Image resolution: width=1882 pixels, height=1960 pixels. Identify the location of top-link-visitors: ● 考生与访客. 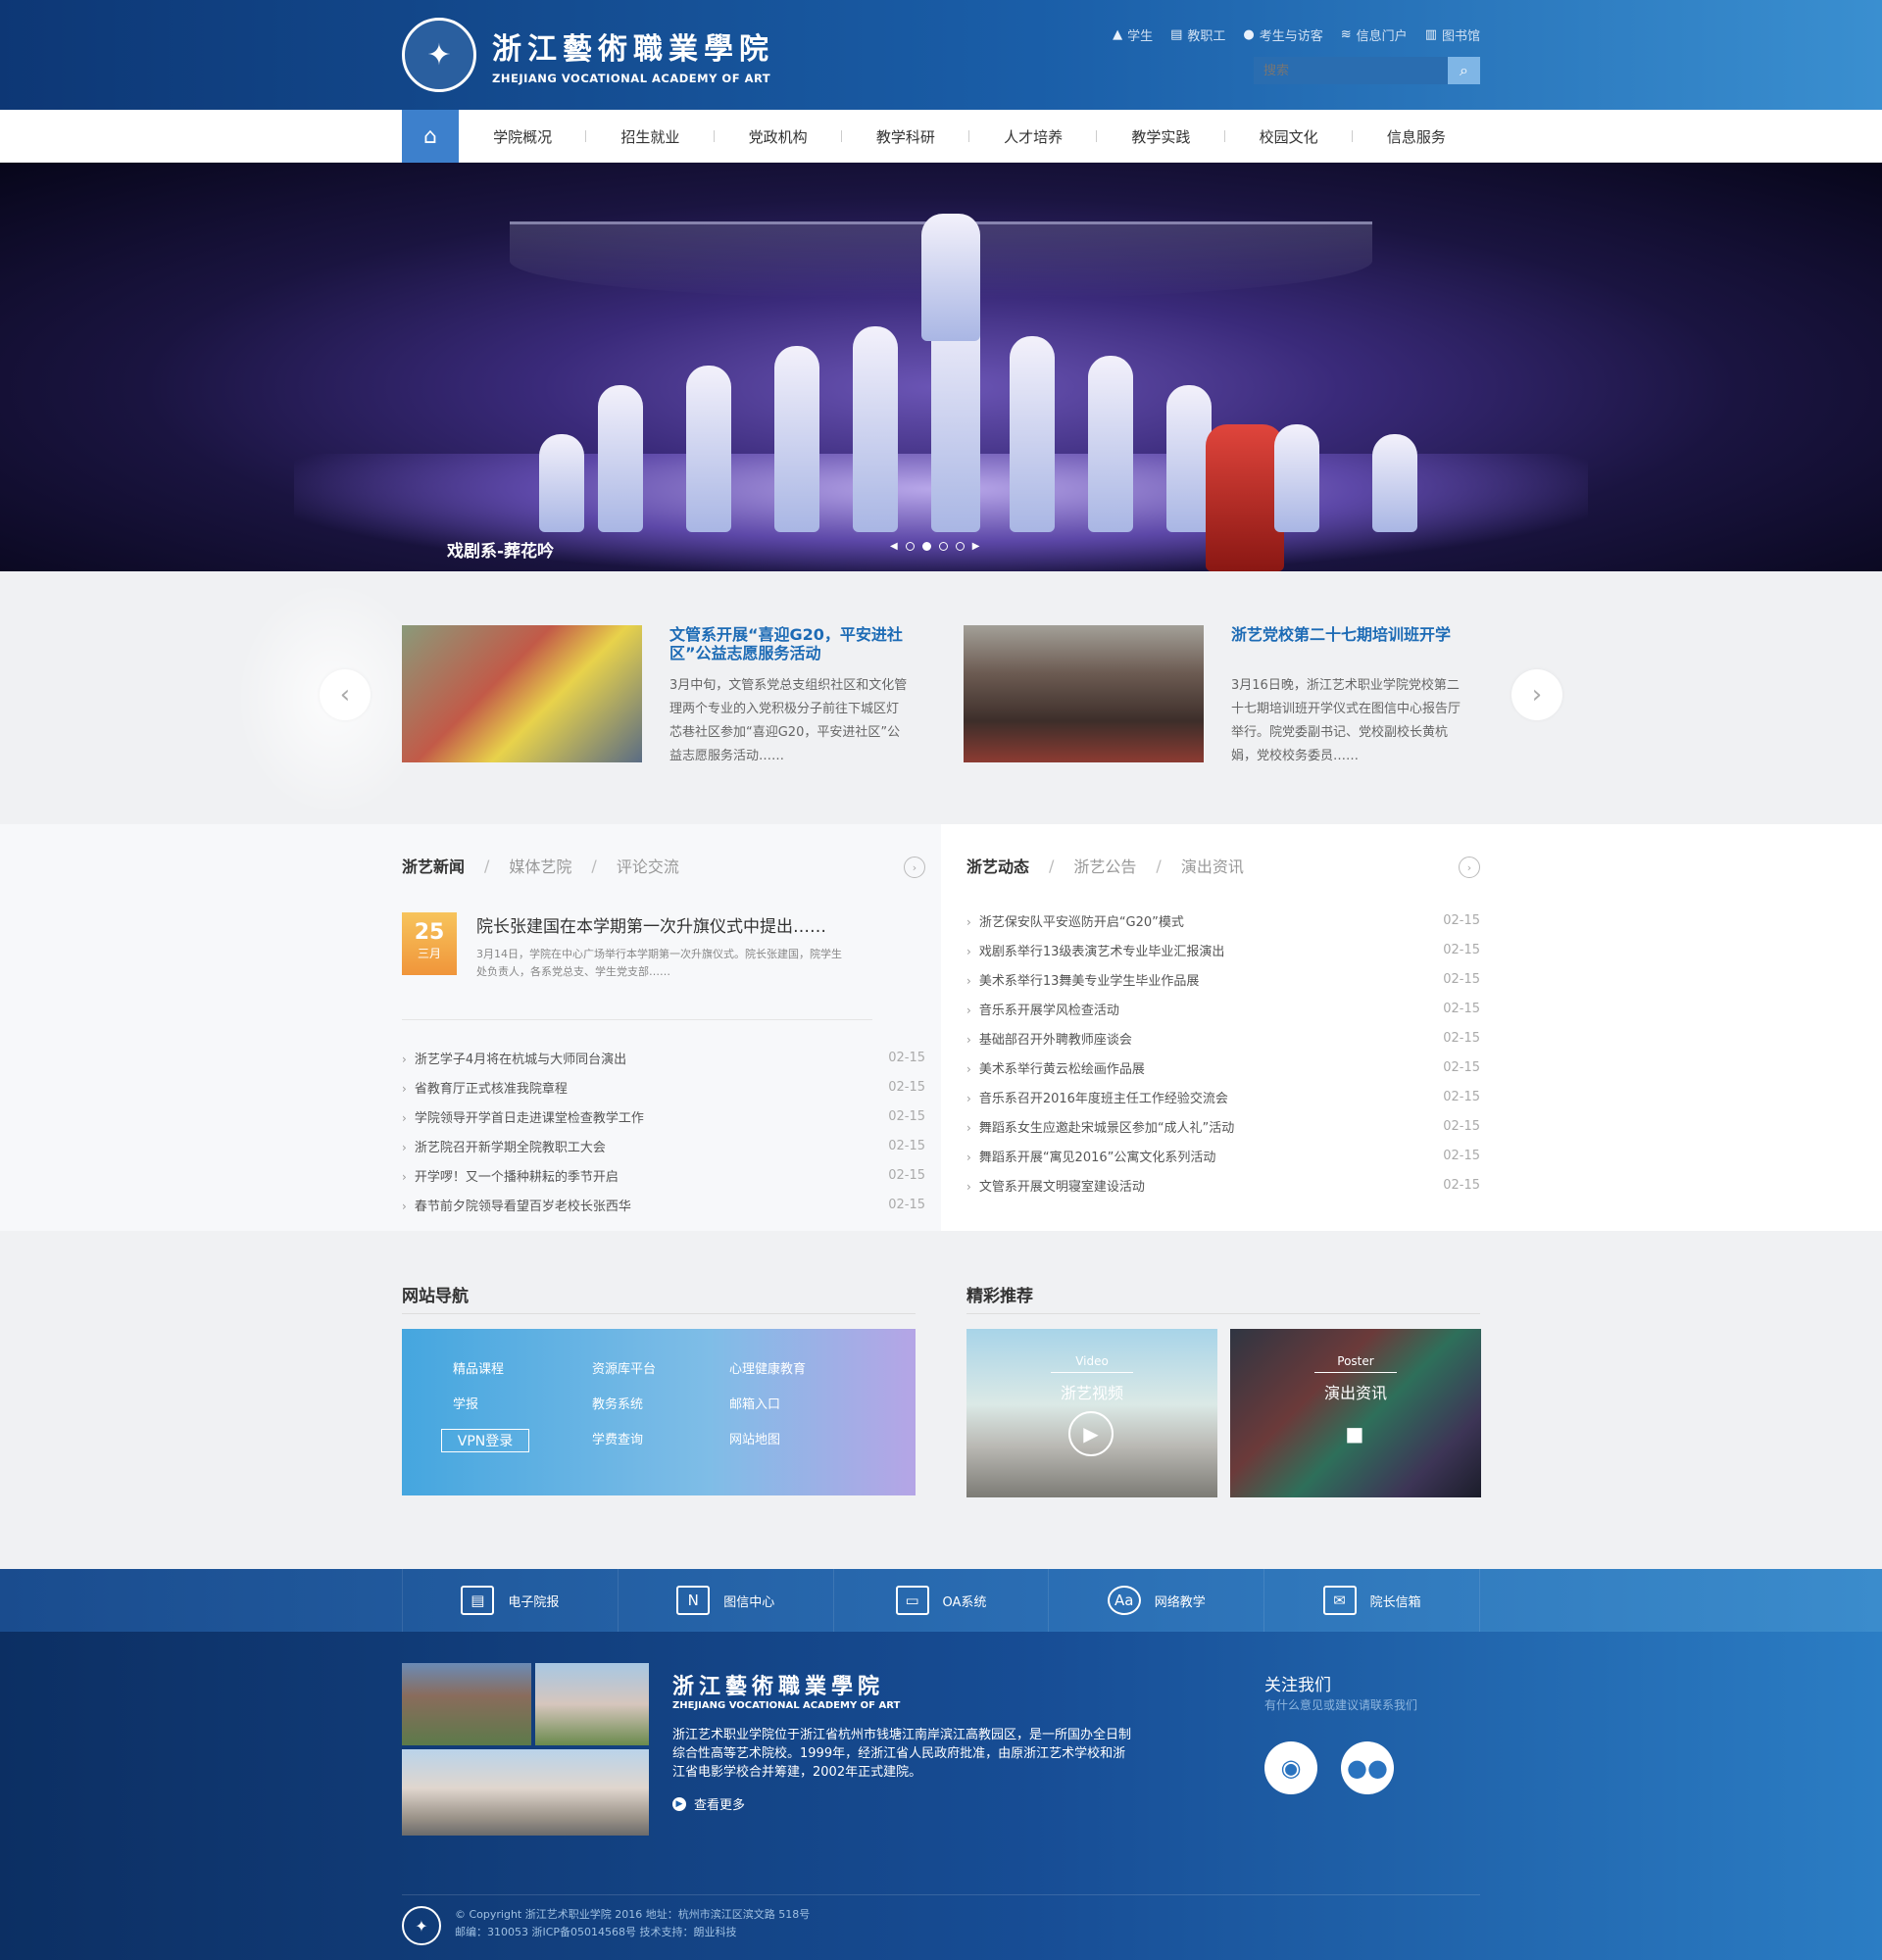
(1283, 34).